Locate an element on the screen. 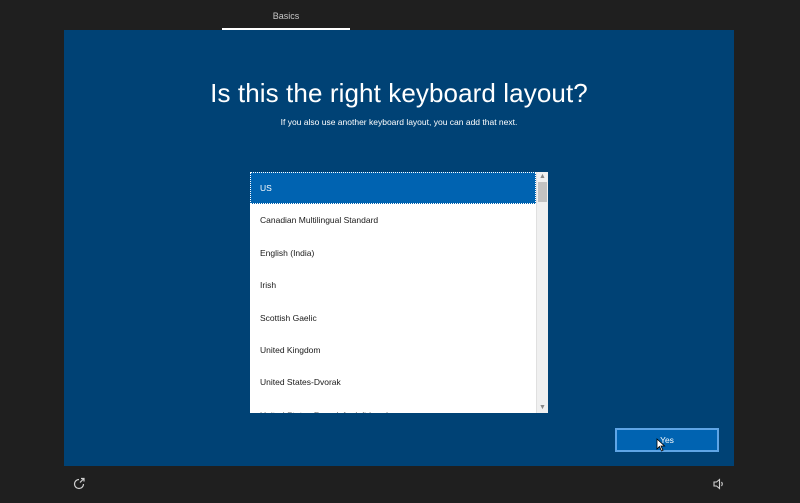 Image resolution: width=800 pixels, height=503 pixels. list-item-united-states-dvorak-left-hand: United States-Dvorak for left hand is located at coordinates (393, 406).